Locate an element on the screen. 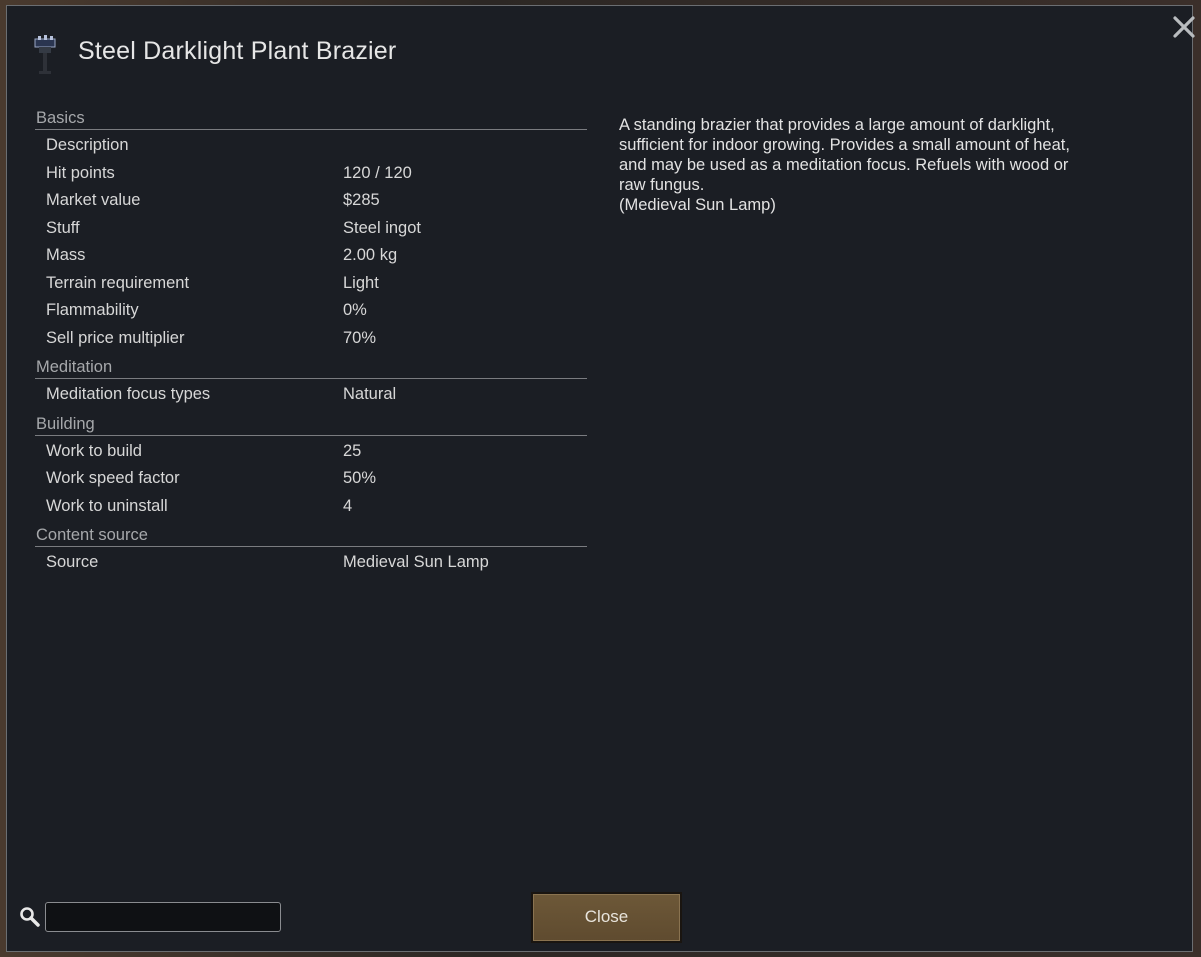  category-title: Basics is located at coordinates (60, 118).